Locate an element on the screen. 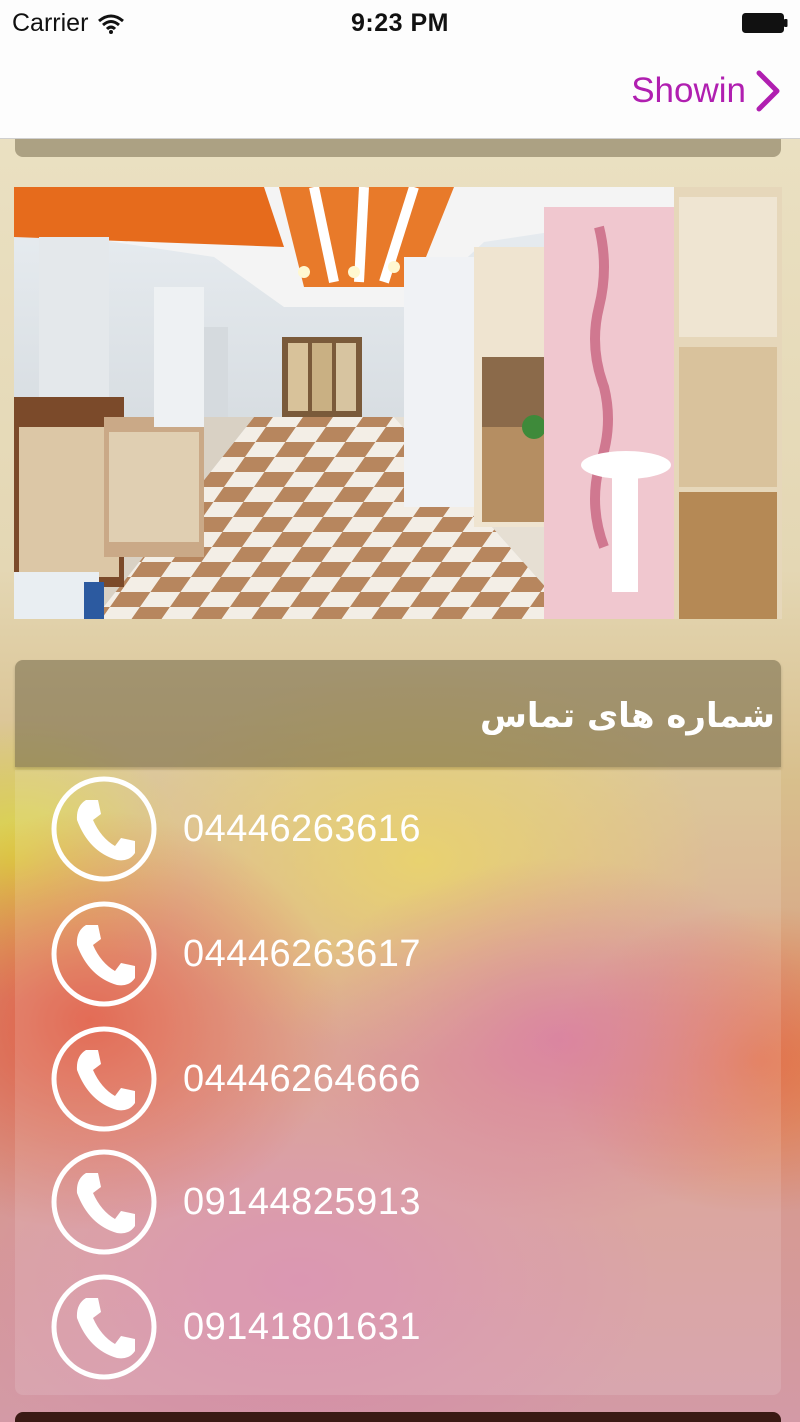 The image size is (800, 1422). phone-row: 09144825913 is located at coordinates (236, 1202).